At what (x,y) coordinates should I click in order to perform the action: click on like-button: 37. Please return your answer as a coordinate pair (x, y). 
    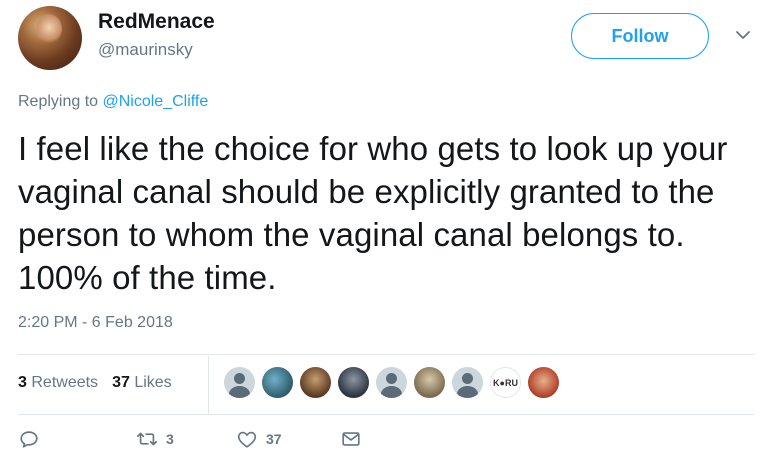
    Looking at the image, I should click on (288, 439).